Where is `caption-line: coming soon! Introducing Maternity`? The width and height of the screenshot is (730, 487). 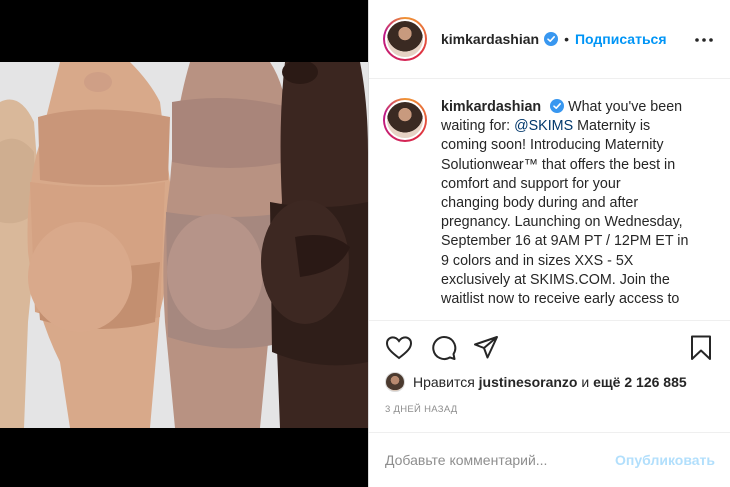
caption-line: coming soon! Introducing Maternity is located at coordinates (552, 145).